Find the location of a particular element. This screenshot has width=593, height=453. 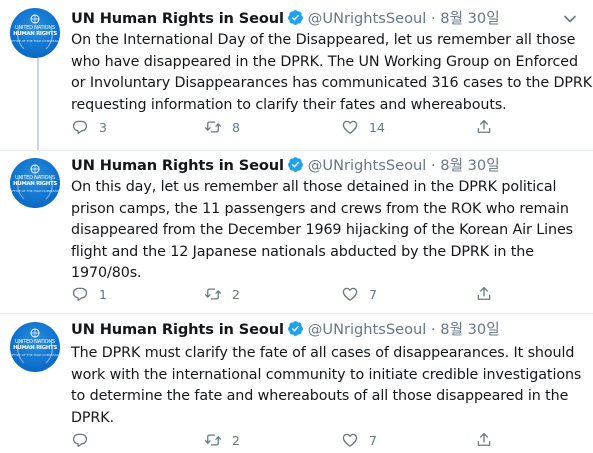

retweet-button: 8 is located at coordinates (222, 127).